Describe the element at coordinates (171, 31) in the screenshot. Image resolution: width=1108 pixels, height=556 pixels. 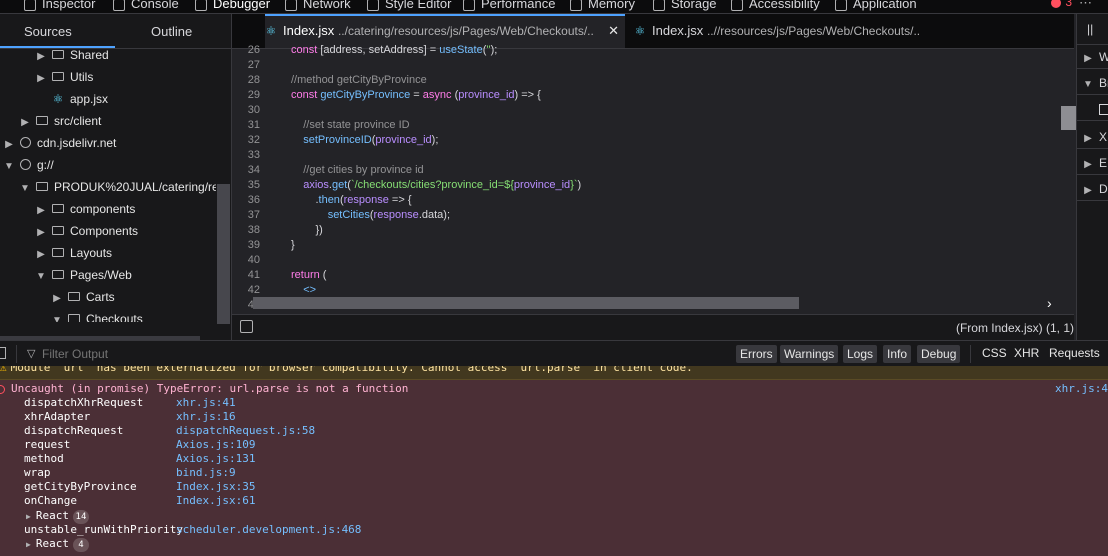
I see `tab-outline: Outline` at that location.